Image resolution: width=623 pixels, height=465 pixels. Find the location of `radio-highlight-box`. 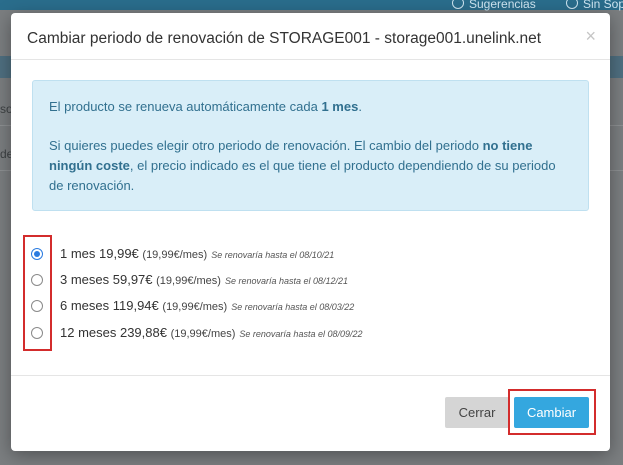

radio-highlight-box is located at coordinates (37, 293).